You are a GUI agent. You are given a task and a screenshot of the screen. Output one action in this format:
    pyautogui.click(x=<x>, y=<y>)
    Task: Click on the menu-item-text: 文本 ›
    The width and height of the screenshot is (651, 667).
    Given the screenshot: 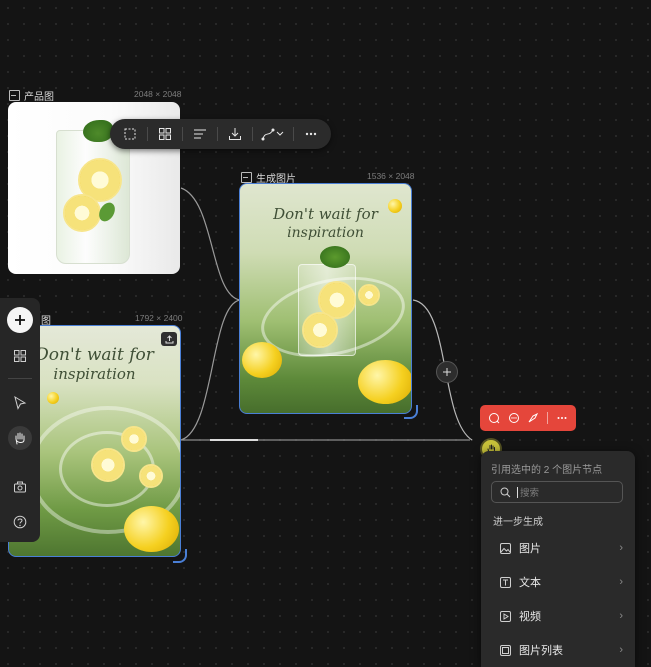 What is the action you would take?
    pyautogui.click(x=558, y=582)
    